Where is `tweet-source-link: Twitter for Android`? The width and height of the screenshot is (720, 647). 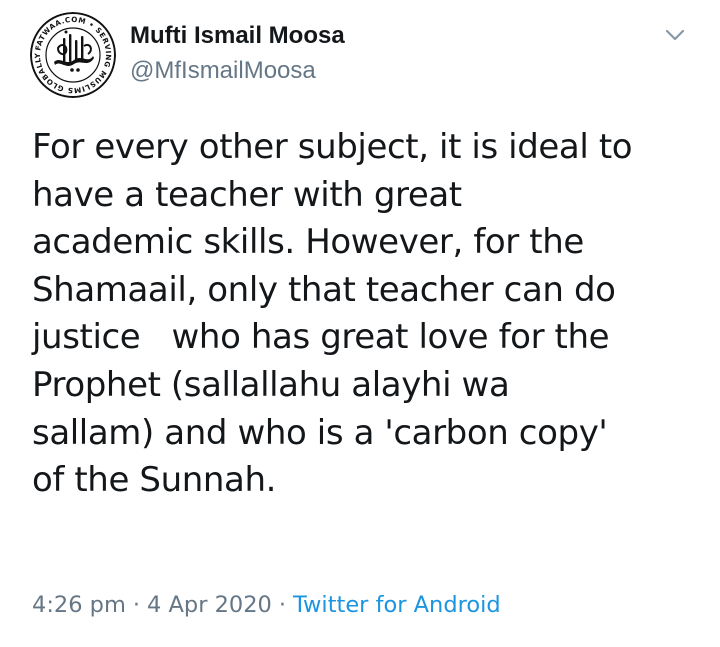
tweet-source-link: Twitter for Android is located at coordinates (397, 605).